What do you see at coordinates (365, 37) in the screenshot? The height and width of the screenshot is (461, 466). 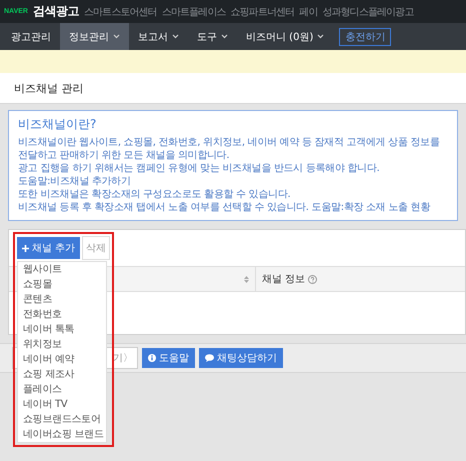 I see `charge-button: 충전하기` at bounding box center [365, 37].